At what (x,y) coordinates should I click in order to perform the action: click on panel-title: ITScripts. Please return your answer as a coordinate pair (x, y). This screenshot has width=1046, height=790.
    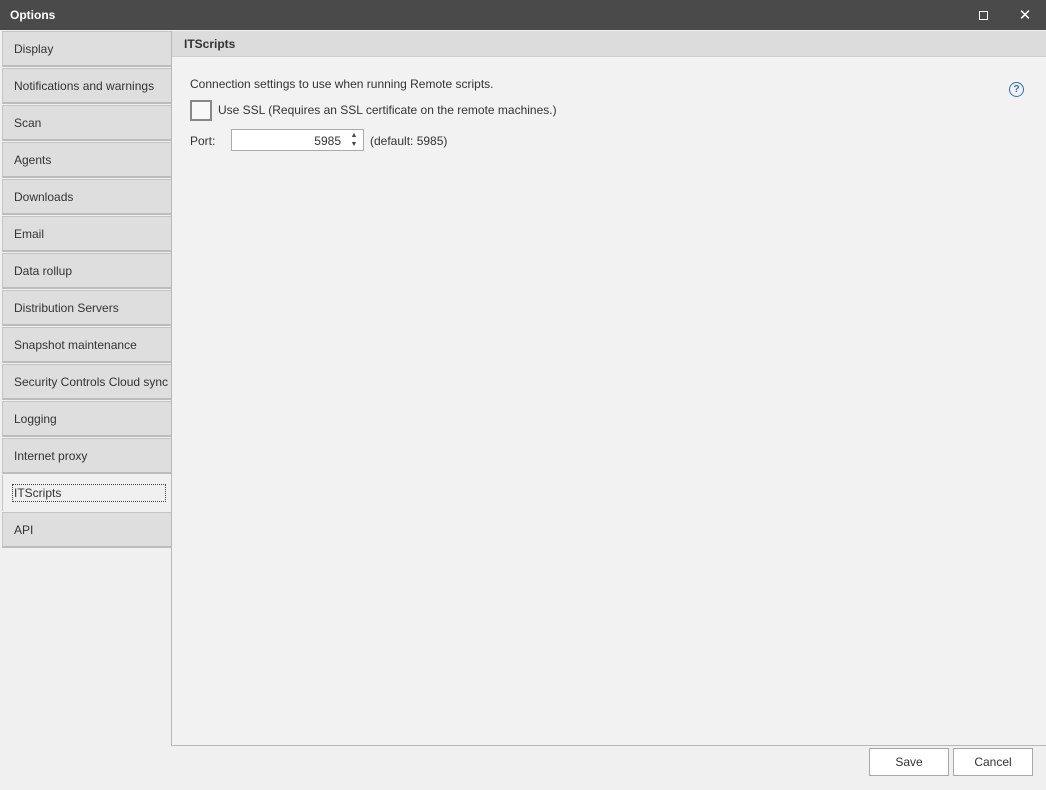
    Looking at the image, I should click on (210, 44).